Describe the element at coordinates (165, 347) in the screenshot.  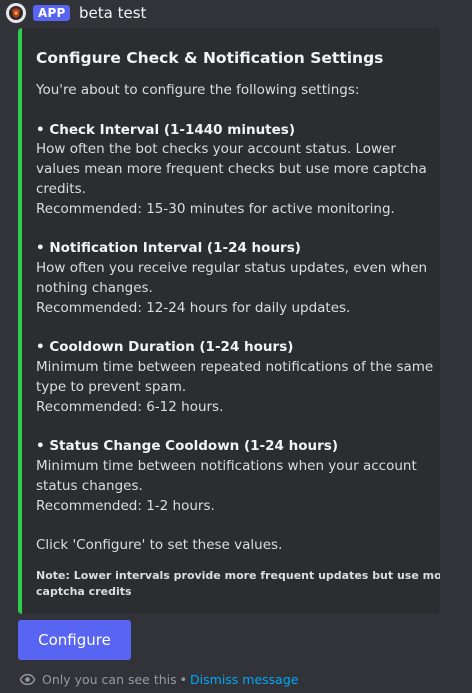
I see `section-heading: • Cooldown Duration (1-24 hours)` at that location.